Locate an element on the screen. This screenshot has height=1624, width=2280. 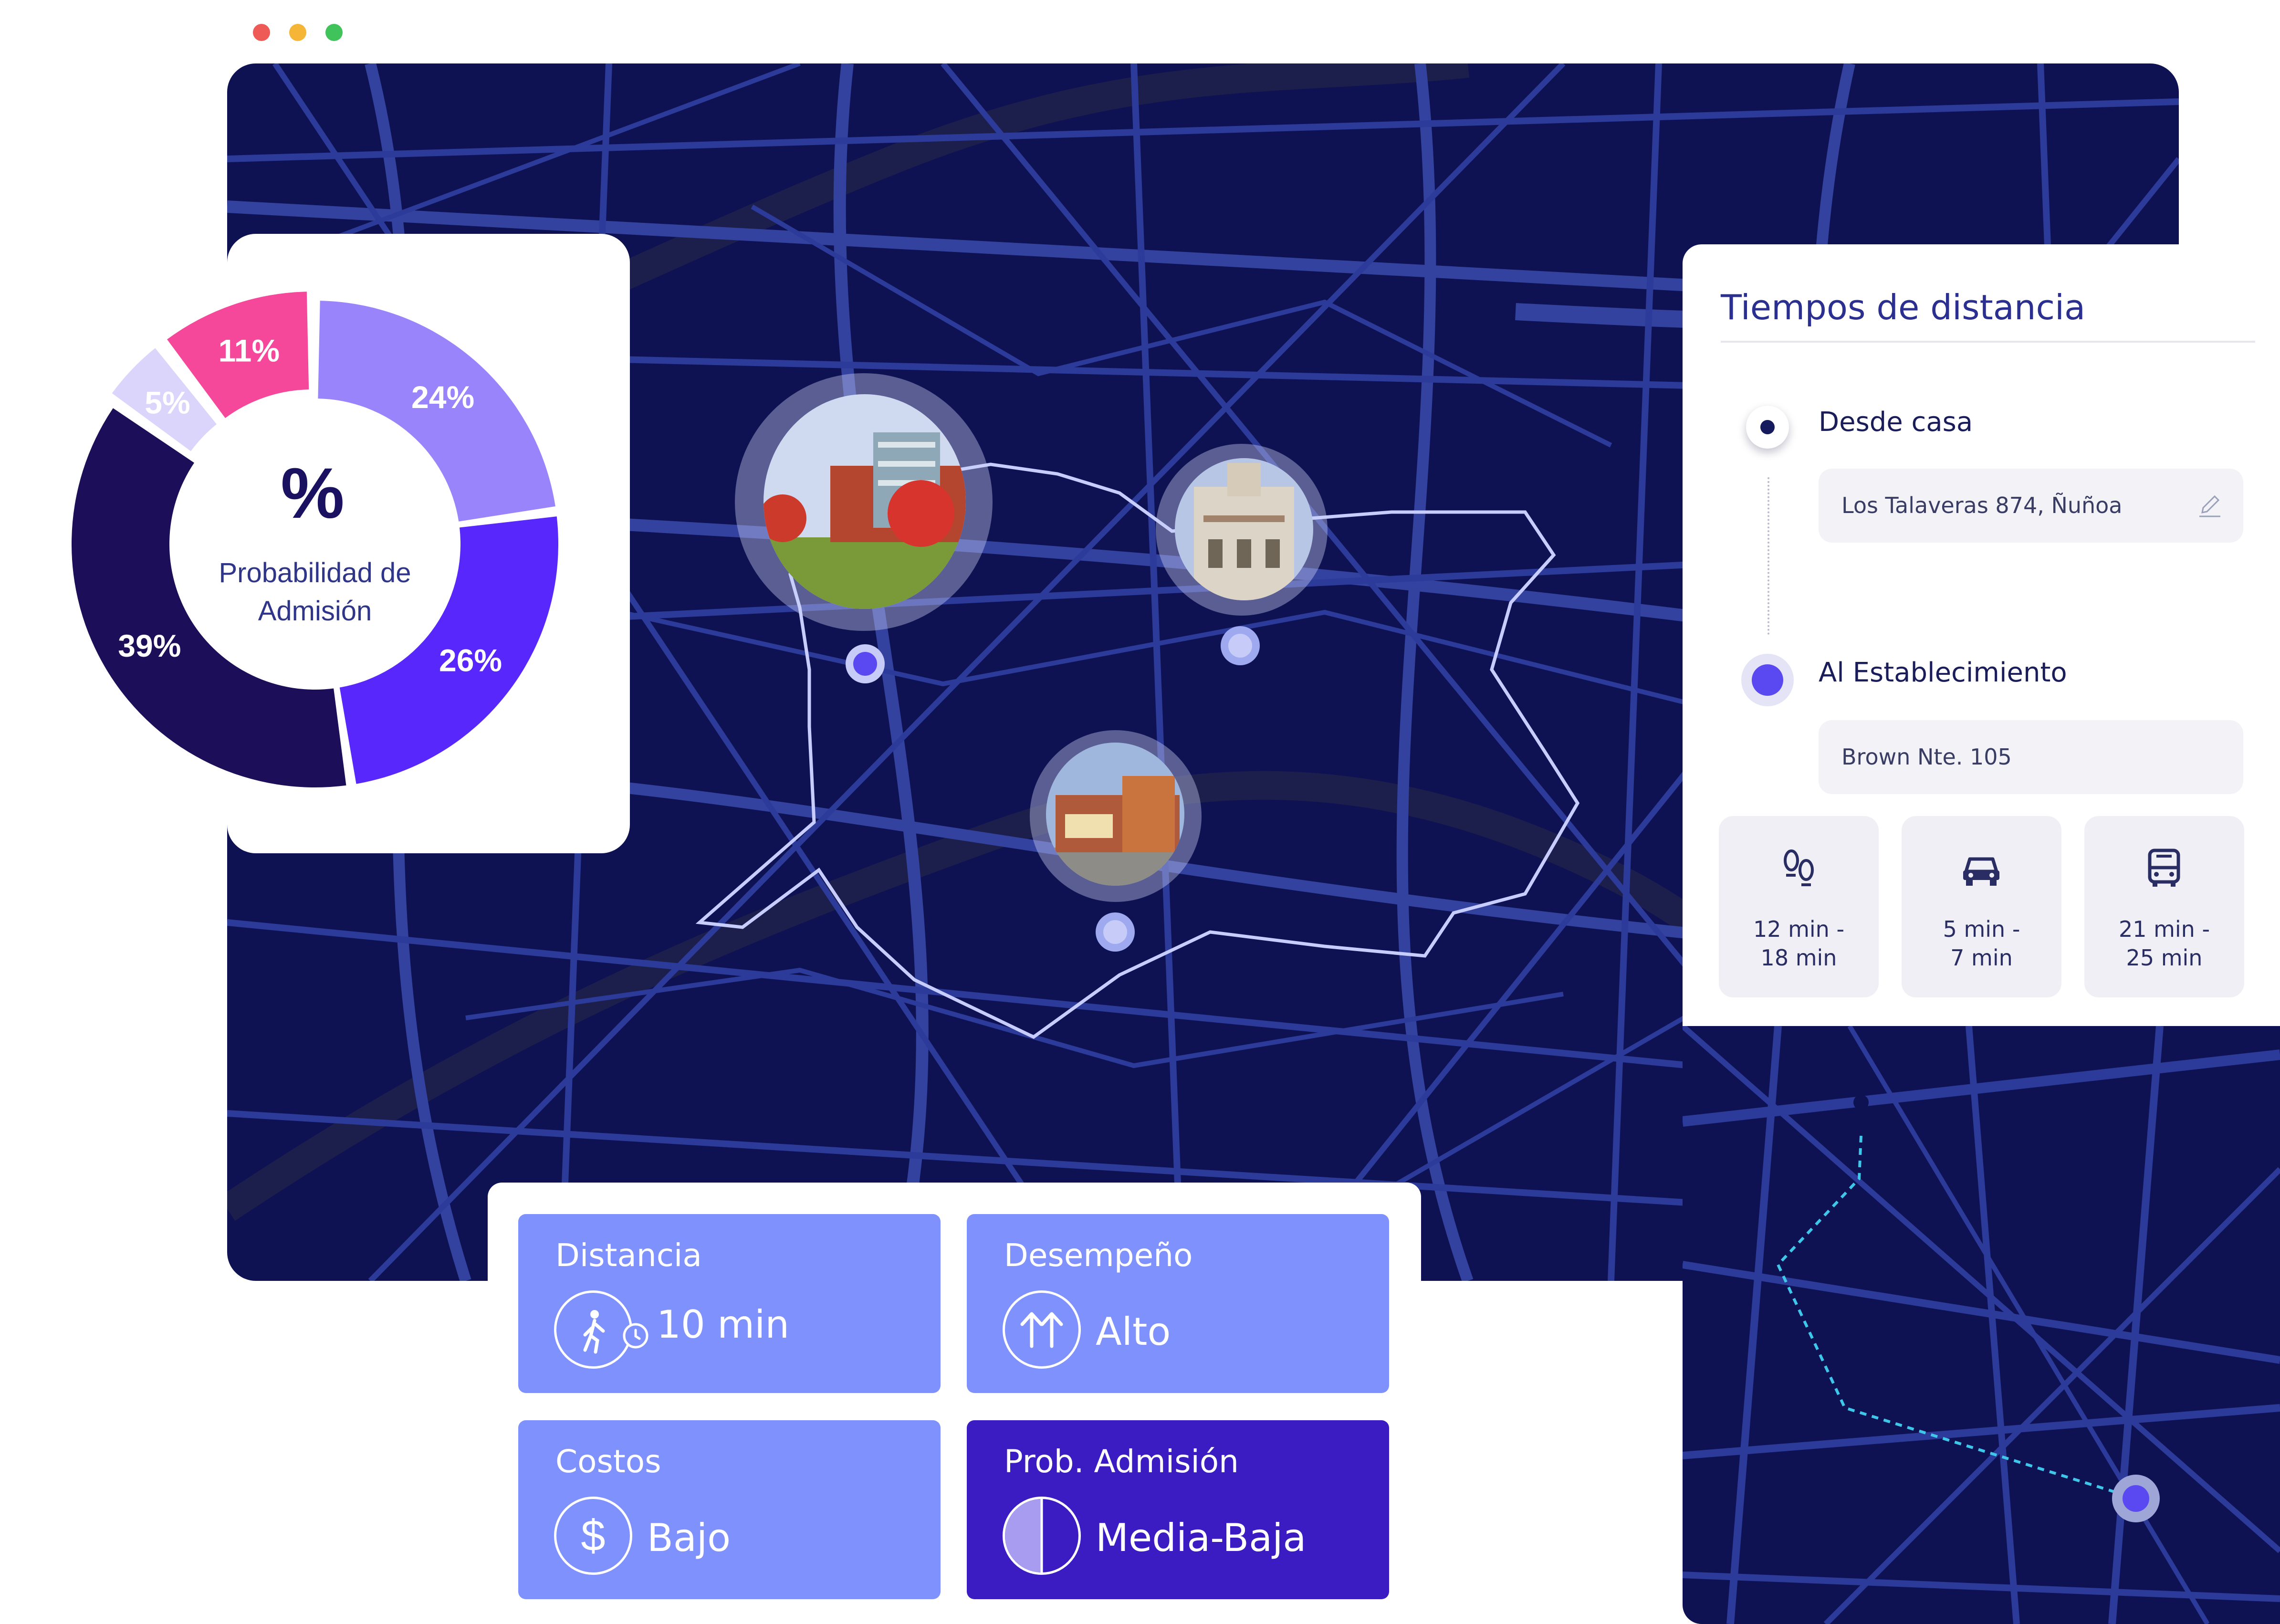
admission-probability-stat-card: Prob. Admisión Media-Baja is located at coordinates (1178, 1509).